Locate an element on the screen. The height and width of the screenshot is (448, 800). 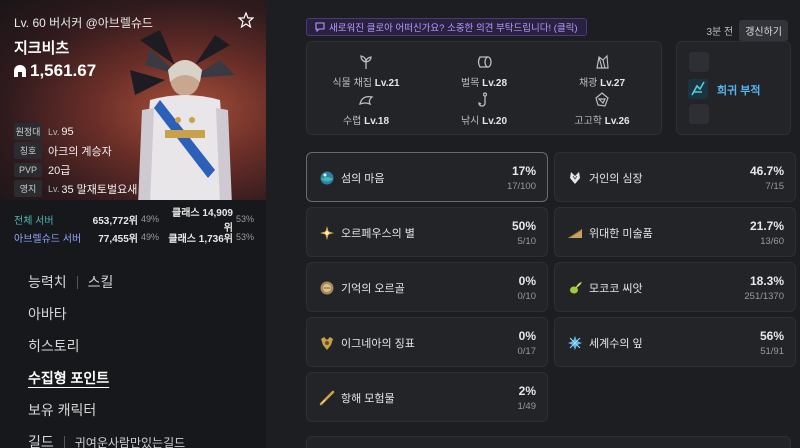
collectible-card-orpheus-star: 오르페우스의 별 50% 5/10 is located at coordinates (427, 232).